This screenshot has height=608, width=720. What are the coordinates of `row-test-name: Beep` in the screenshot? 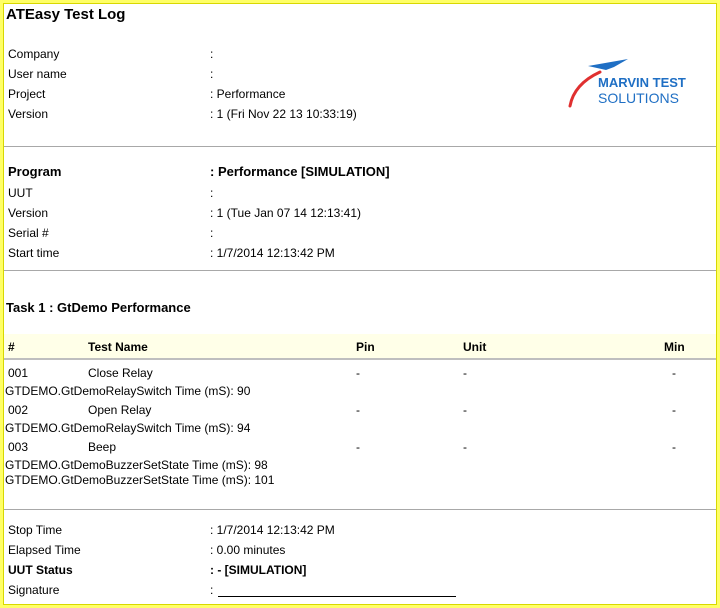 It's located at (102, 447).